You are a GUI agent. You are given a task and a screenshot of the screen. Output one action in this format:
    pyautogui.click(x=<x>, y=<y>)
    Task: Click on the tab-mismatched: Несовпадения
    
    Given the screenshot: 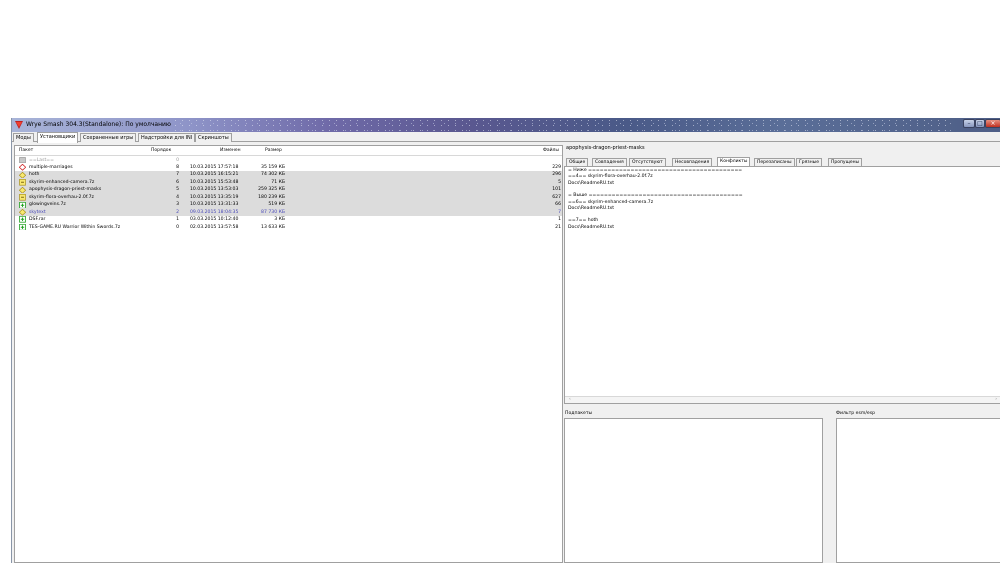 What is the action you would take?
    pyautogui.click(x=692, y=162)
    